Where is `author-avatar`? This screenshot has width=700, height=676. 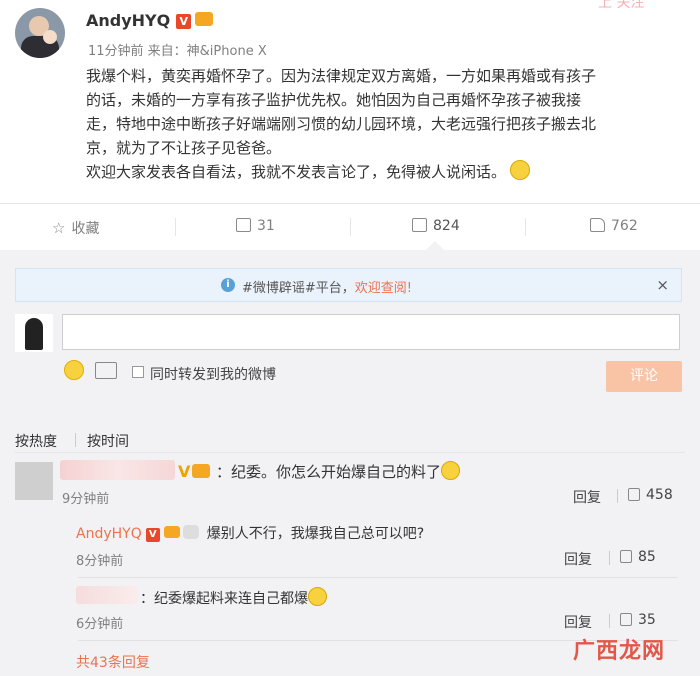
author-avatar is located at coordinates (40, 33).